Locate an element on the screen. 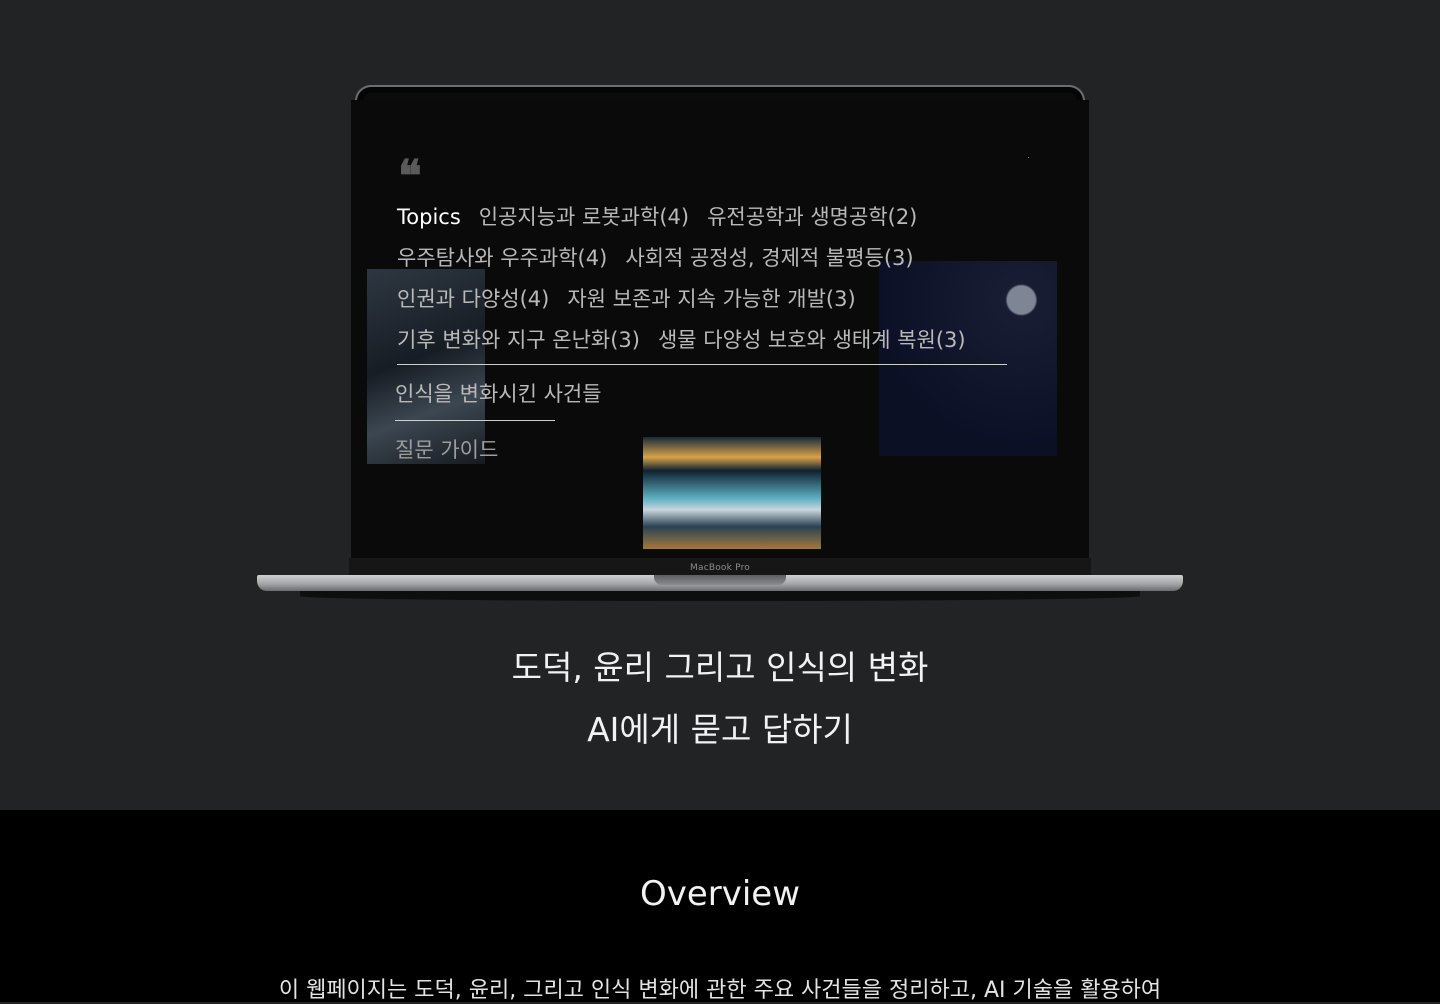 Image resolution: width=1440 pixels, height=1004 pixels. topic-link-social-equity: 사회적 공정성, 경제적 불평등(3) is located at coordinates (769, 258).